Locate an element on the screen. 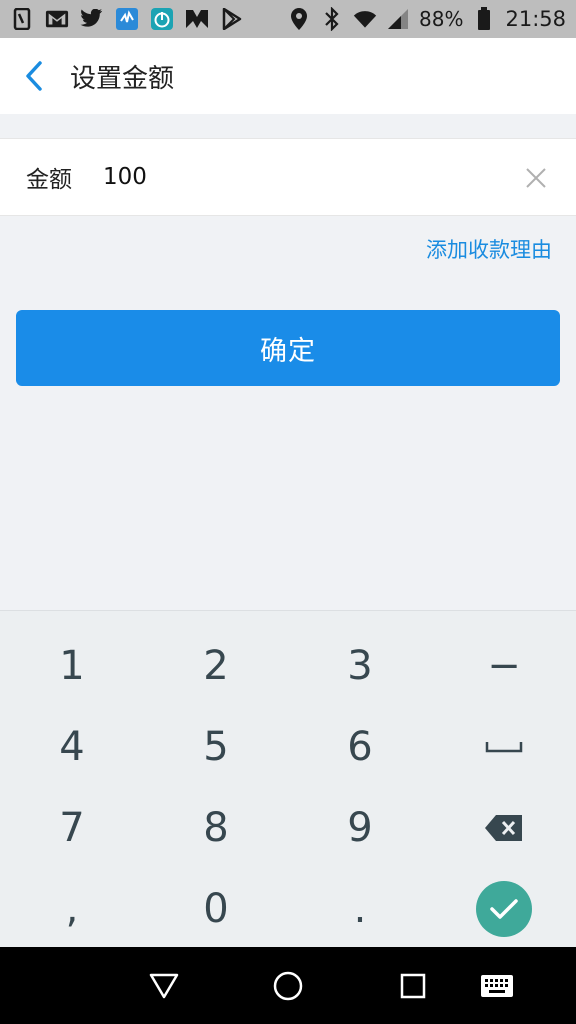 The height and width of the screenshot is (1024, 576). confirm-button: 确定 is located at coordinates (288, 348).